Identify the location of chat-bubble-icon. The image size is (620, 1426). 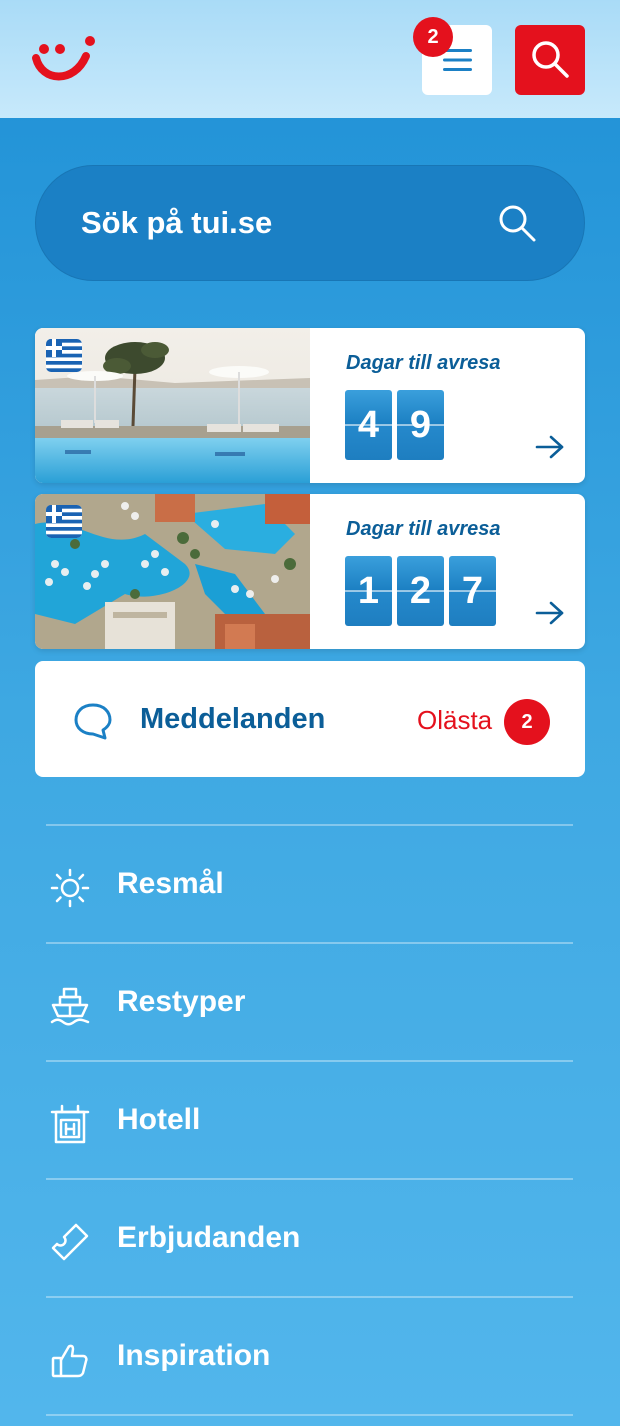
(93, 721).